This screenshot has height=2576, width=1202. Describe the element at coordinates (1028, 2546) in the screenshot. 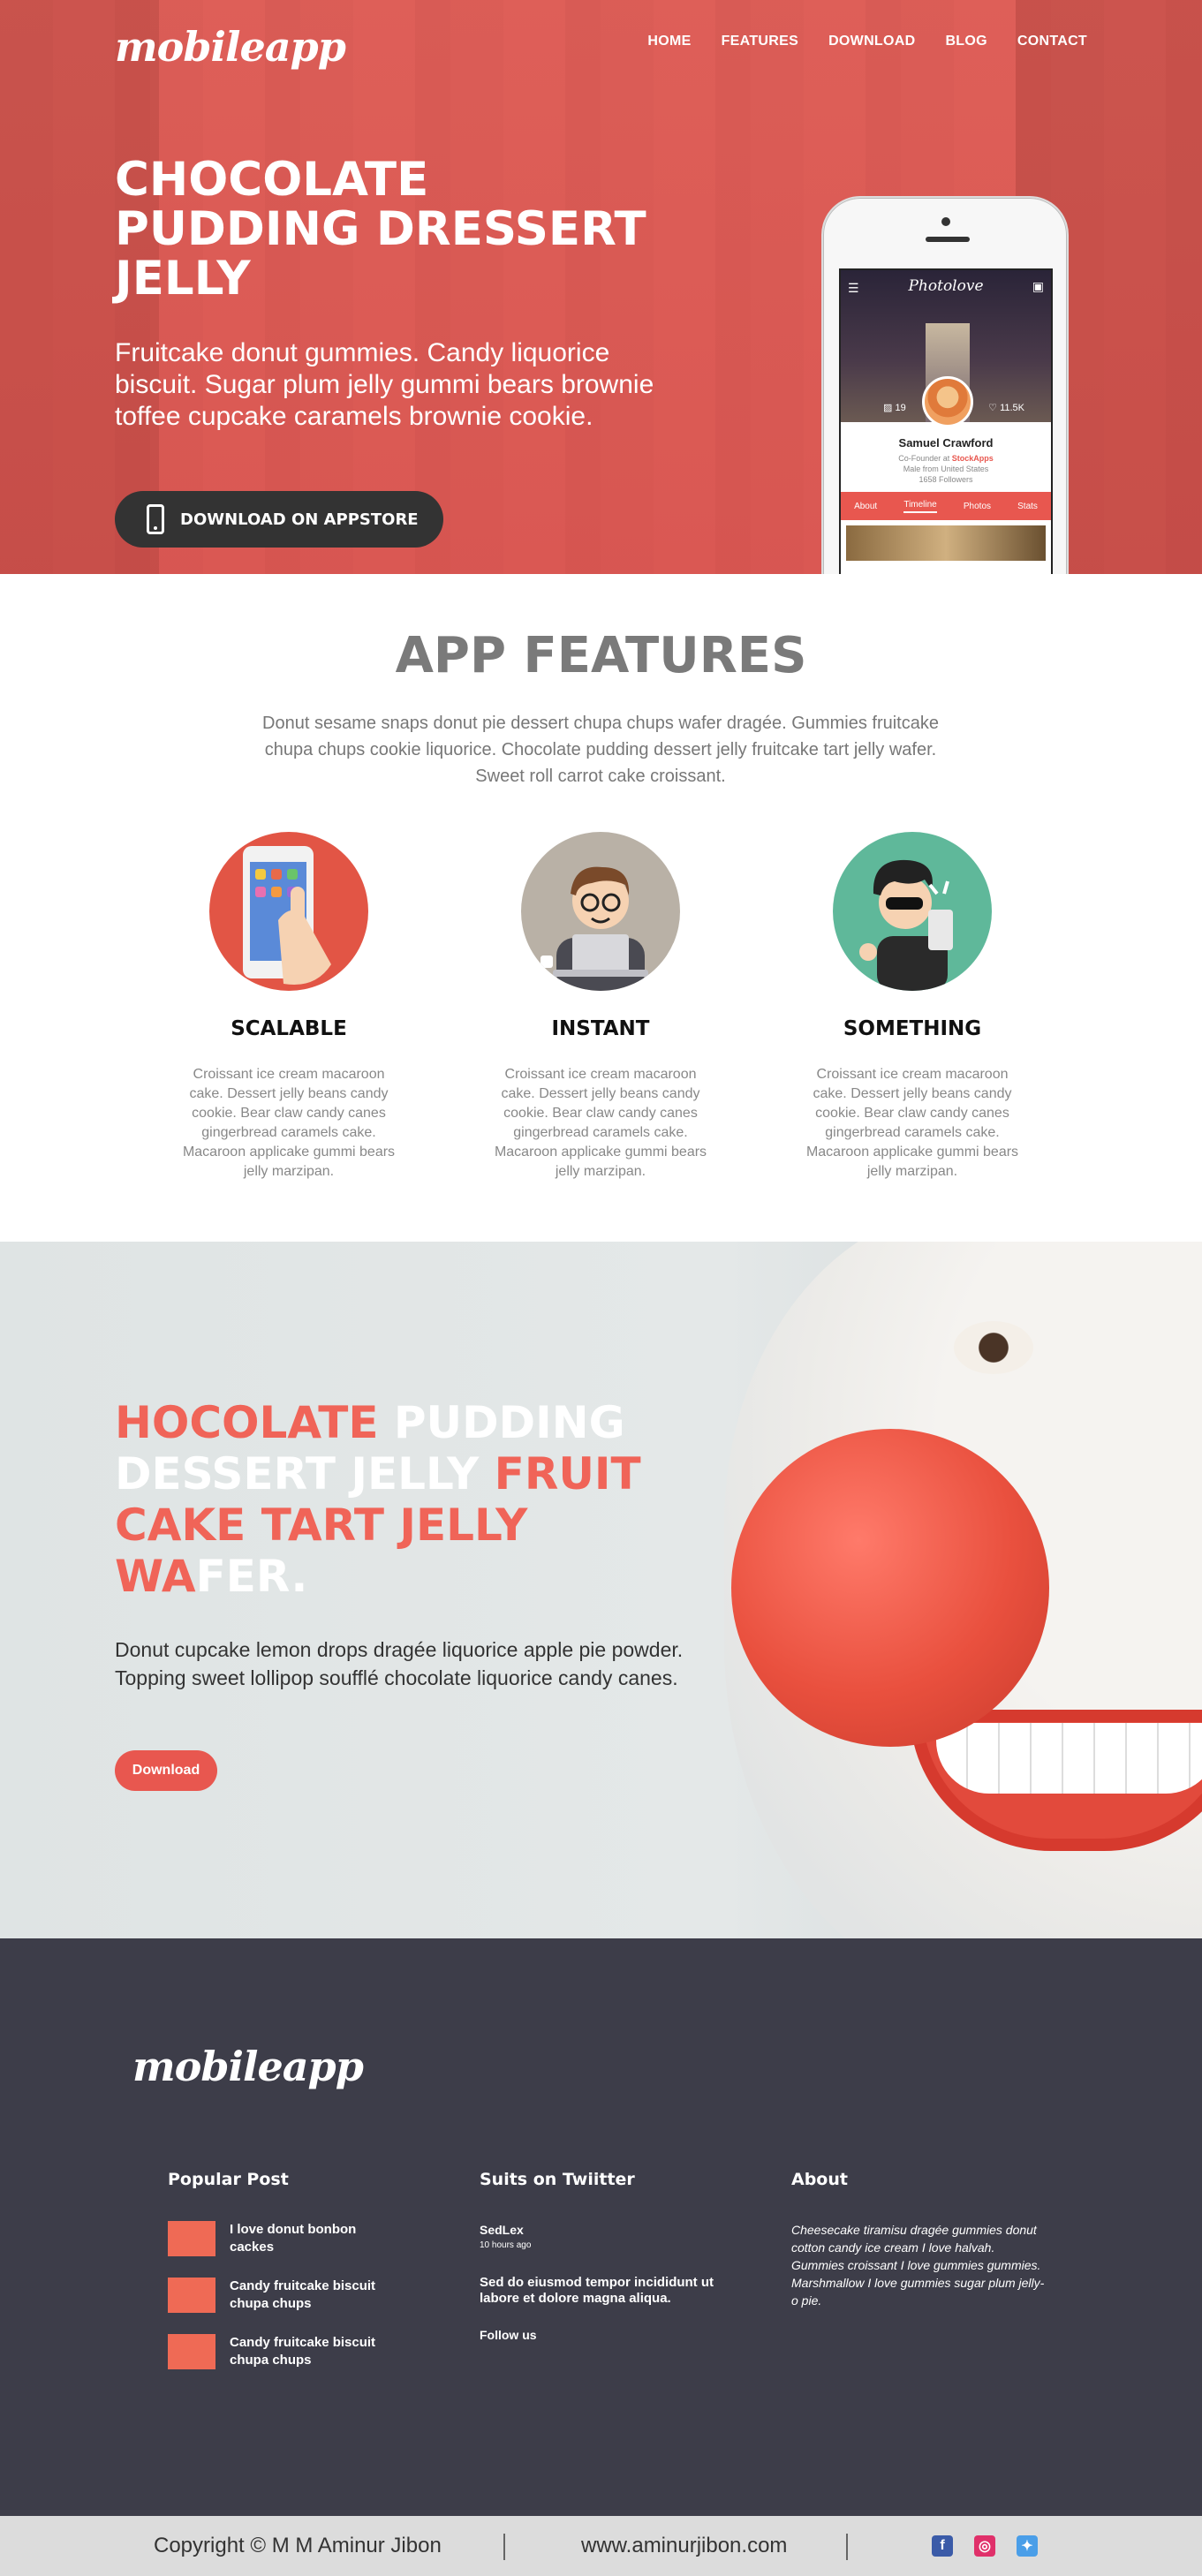

I see `twitter-icon: ✦` at that location.